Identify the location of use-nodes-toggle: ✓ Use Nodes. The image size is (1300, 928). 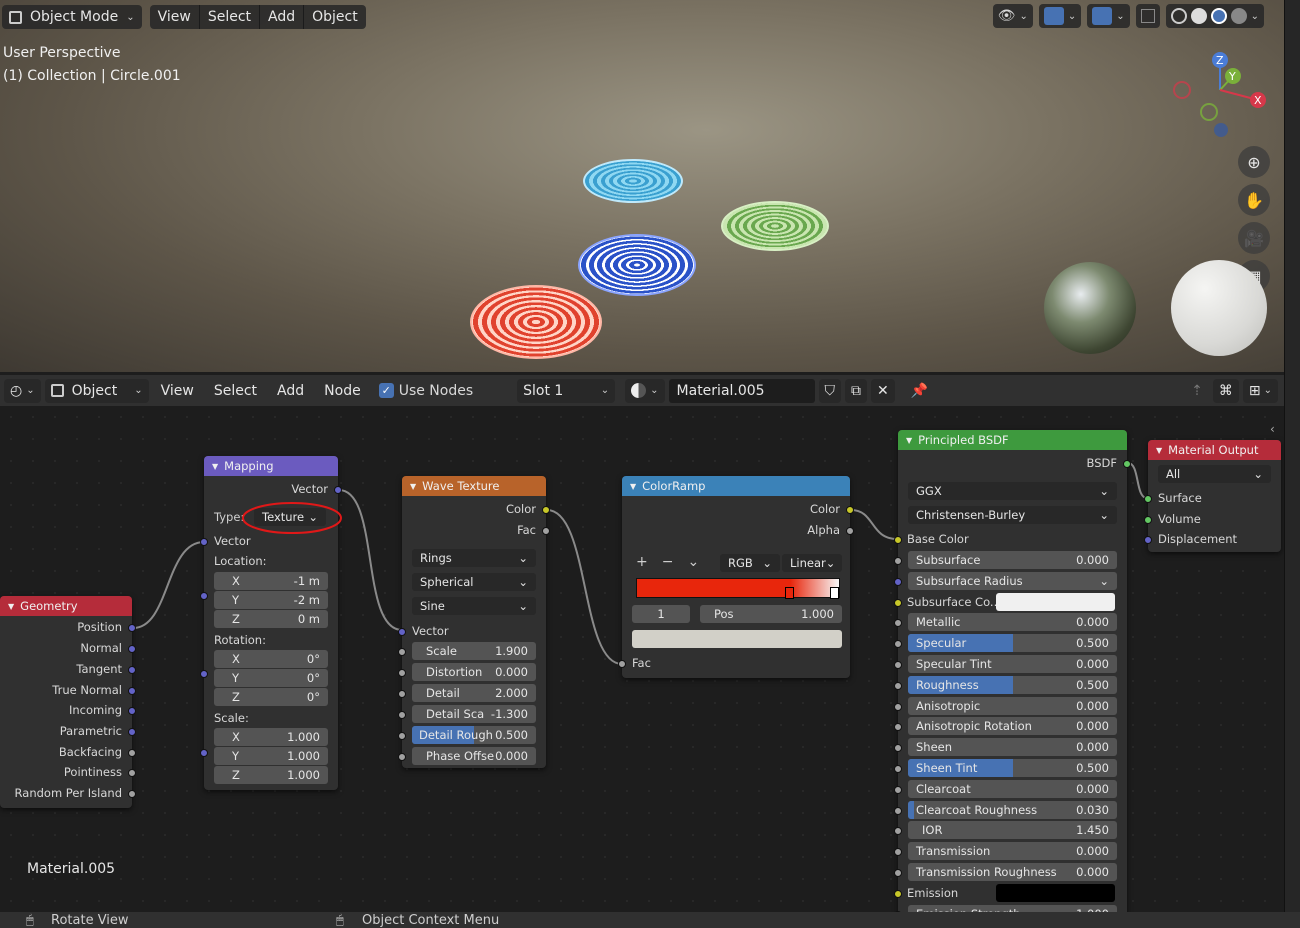
(425, 391).